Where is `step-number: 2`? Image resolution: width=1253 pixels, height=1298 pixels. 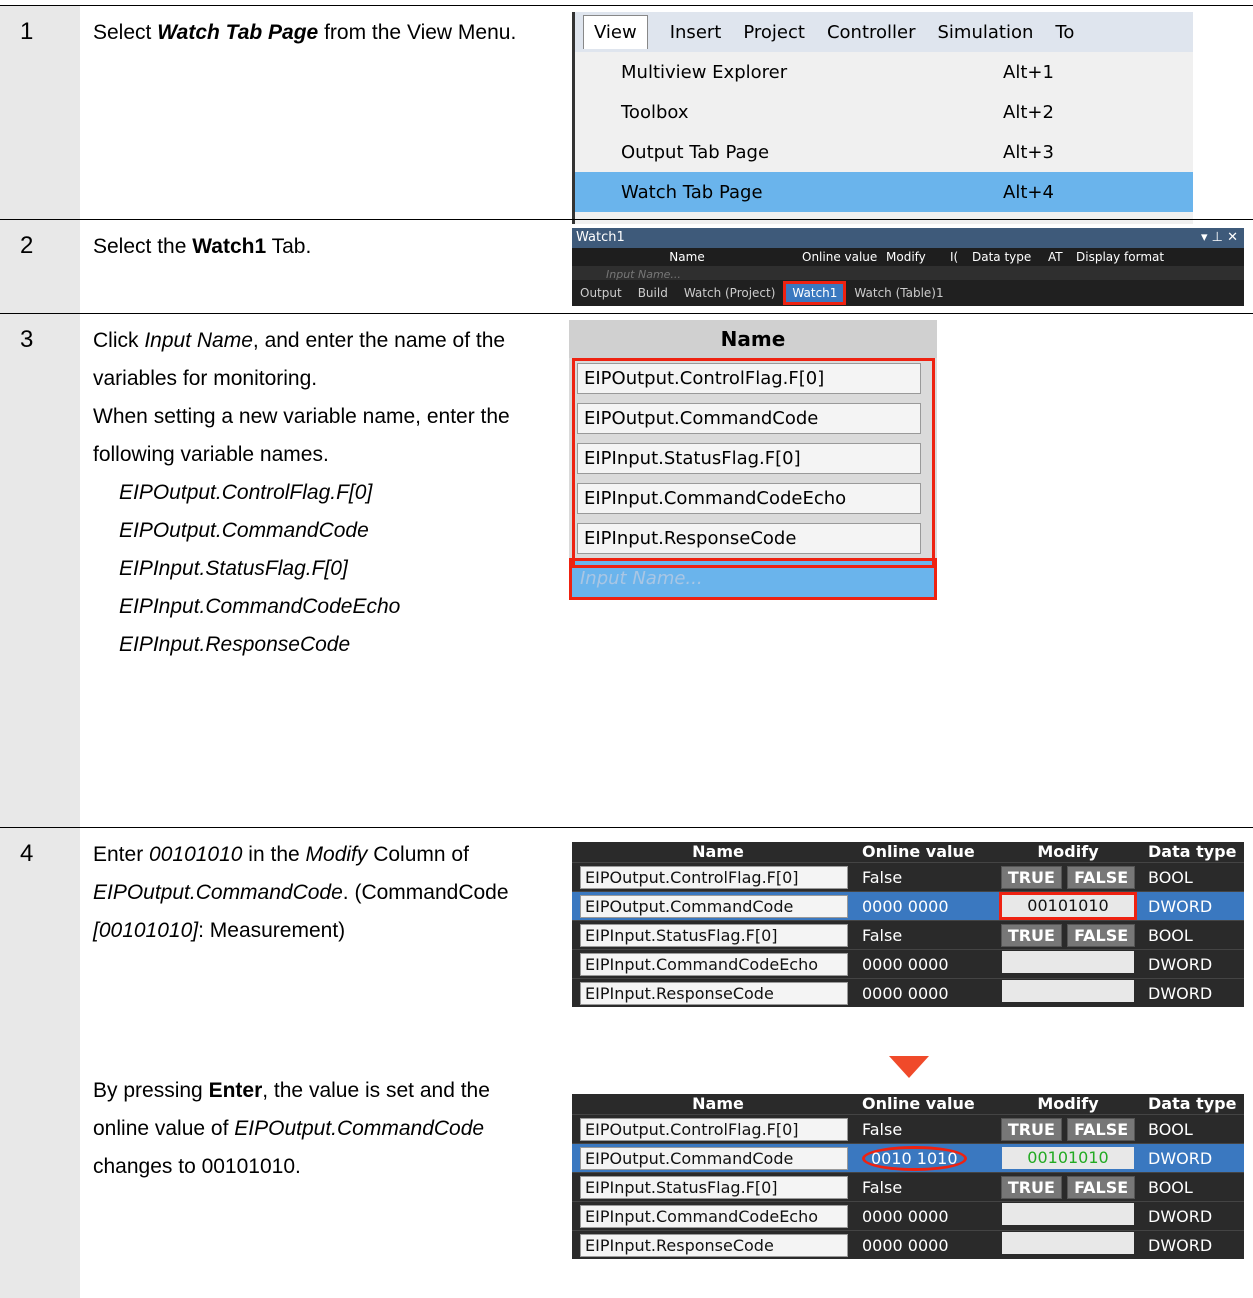 step-number: 2 is located at coordinates (27, 245).